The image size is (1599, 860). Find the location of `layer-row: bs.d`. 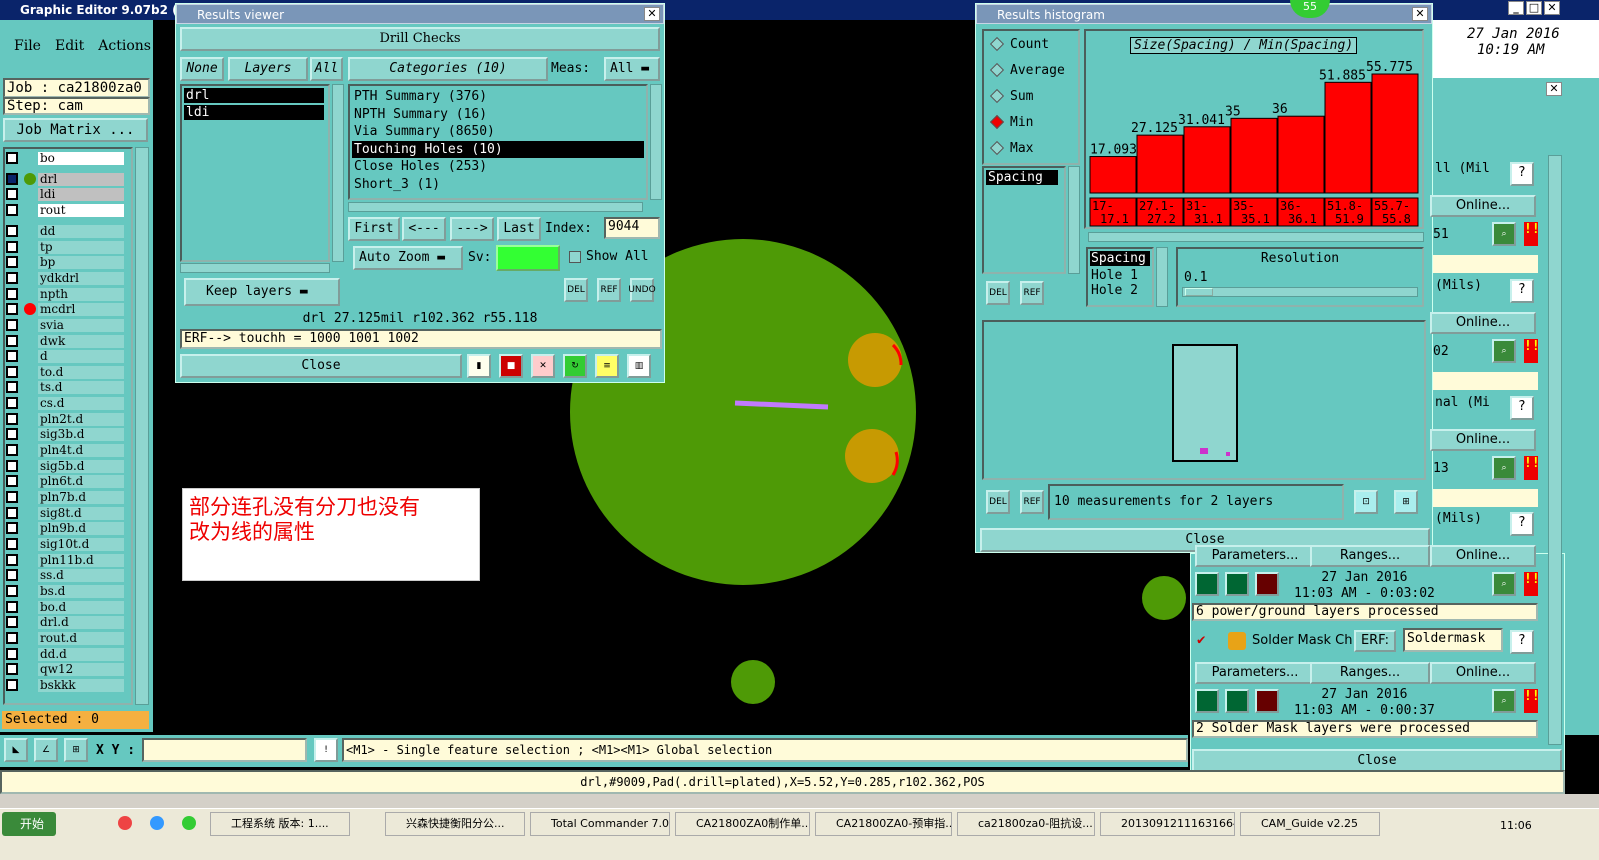

layer-row: bs.d is located at coordinates (65, 591).